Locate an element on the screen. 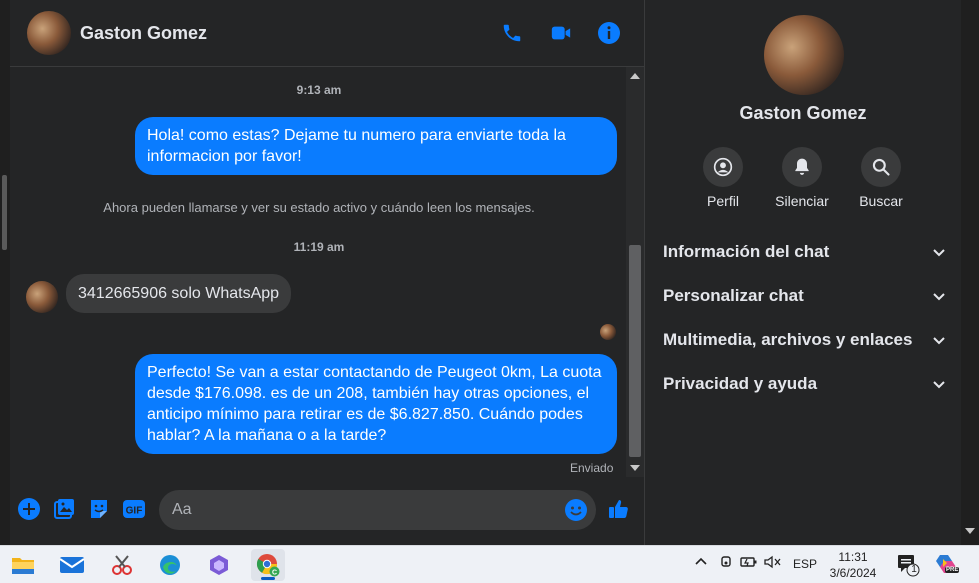 This screenshot has width=979, height=583. profile-icon is located at coordinates (723, 167).